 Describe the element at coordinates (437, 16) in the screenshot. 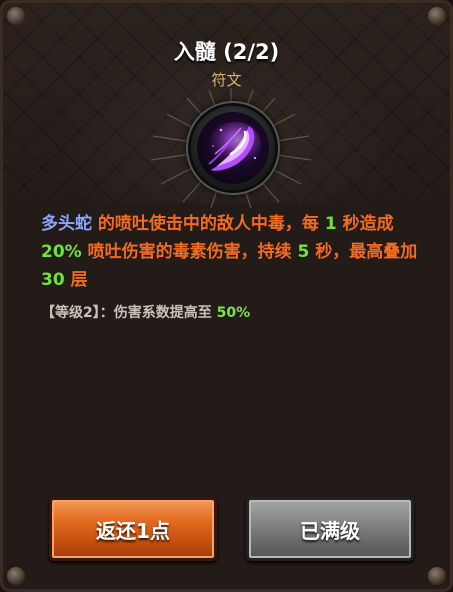

I see `corner-rivet-top-right` at that location.